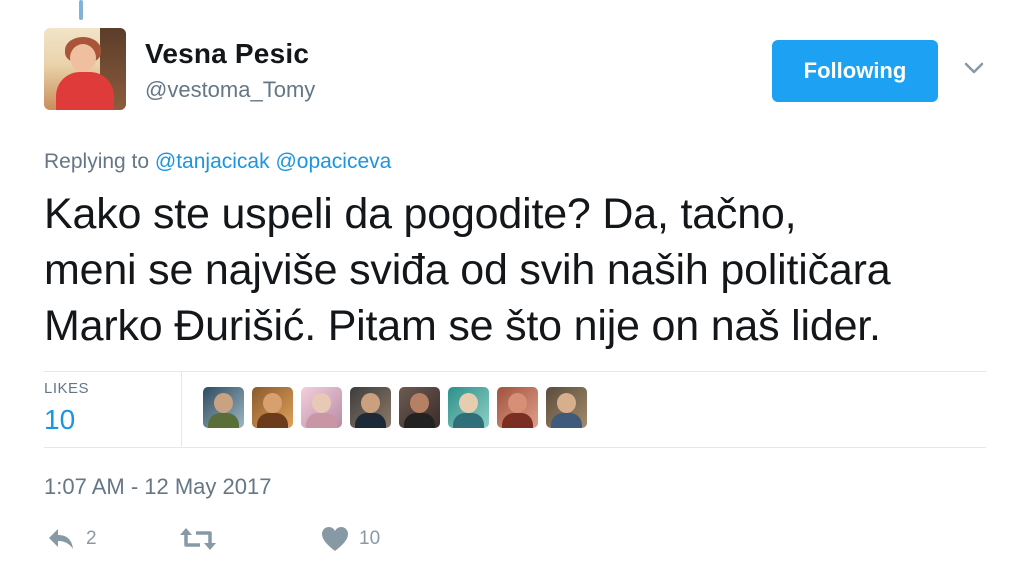 The width and height of the screenshot is (1024, 584). What do you see at coordinates (227, 54) in the screenshot?
I see `author-name: Vesna Pesic` at bounding box center [227, 54].